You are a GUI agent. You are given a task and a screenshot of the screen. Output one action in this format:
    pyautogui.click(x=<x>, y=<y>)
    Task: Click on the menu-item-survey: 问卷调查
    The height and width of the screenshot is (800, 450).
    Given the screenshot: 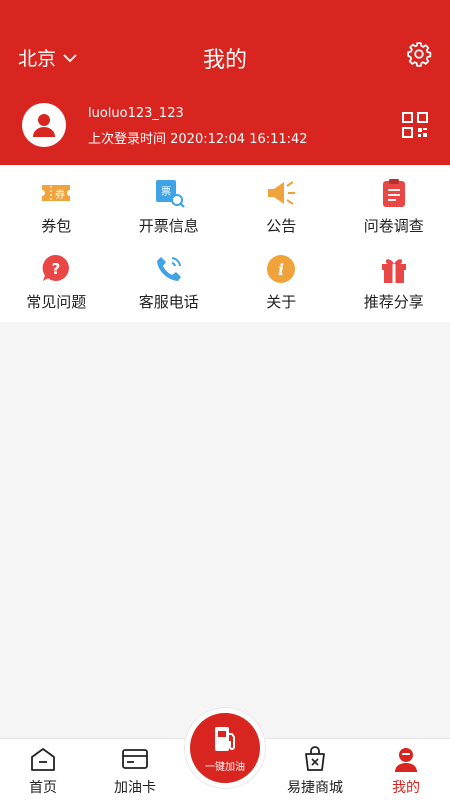 What is the action you would take?
    pyautogui.click(x=394, y=215)
    